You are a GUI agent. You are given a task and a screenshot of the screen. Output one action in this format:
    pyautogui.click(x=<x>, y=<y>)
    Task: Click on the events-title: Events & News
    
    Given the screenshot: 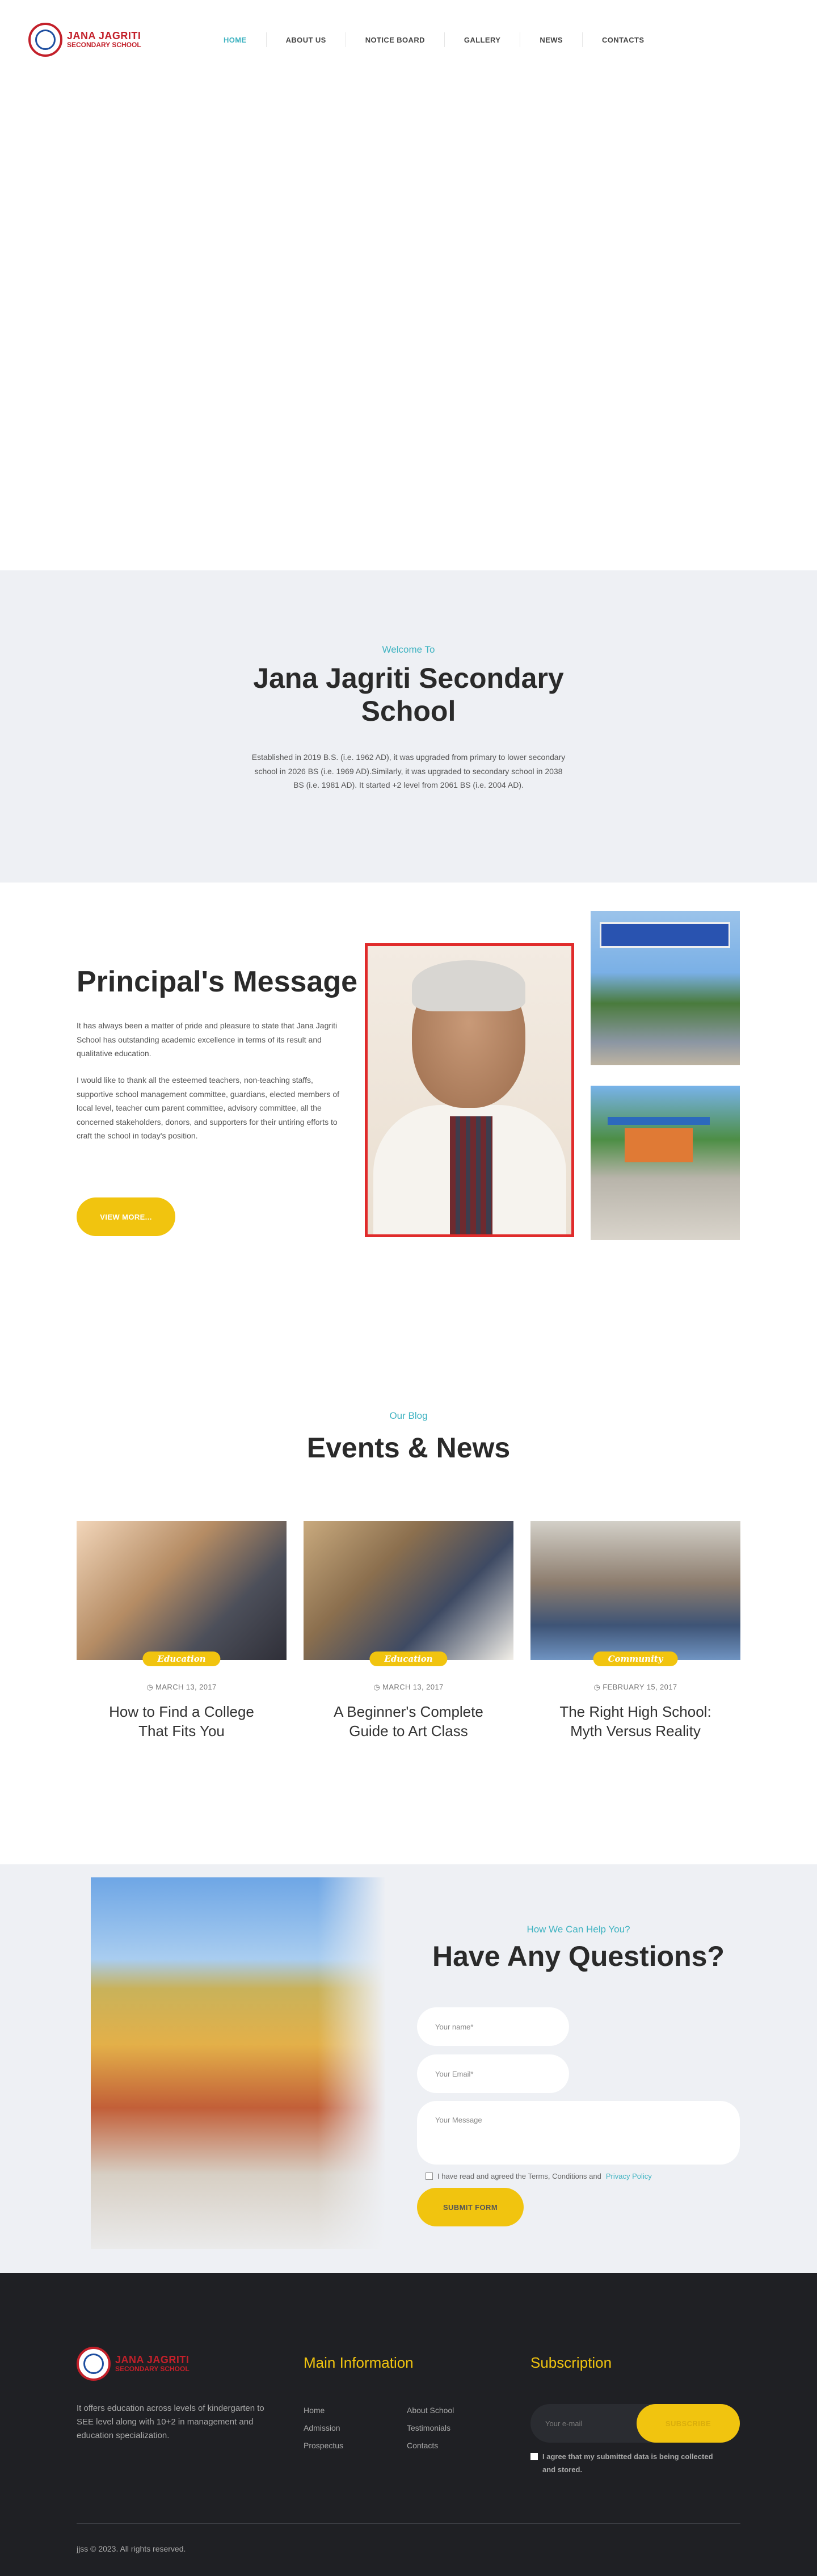 What is the action you would take?
    pyautogui.click(x=408, y=1448)
    